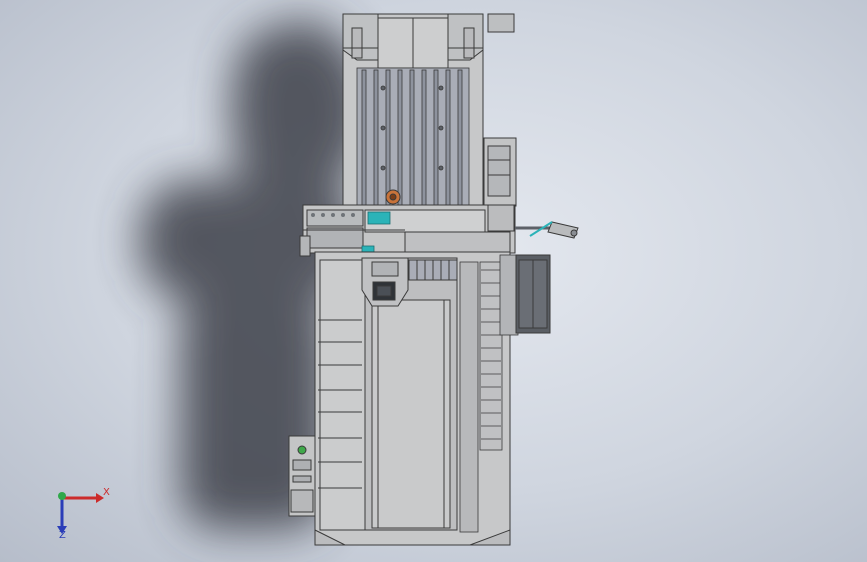 The image size is (867, 562). I want to click on control-panel, so click(302, 476).